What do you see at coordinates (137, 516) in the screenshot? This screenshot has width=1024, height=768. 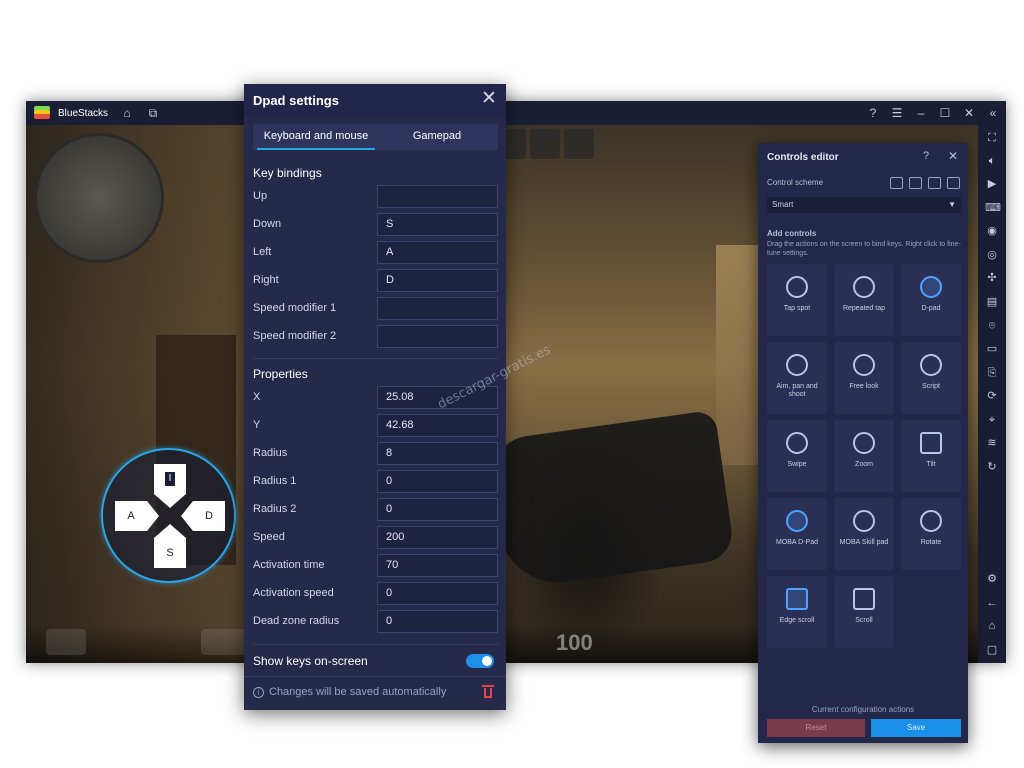 I see `dpad-left-key: A` at bounding box center [137, 516].